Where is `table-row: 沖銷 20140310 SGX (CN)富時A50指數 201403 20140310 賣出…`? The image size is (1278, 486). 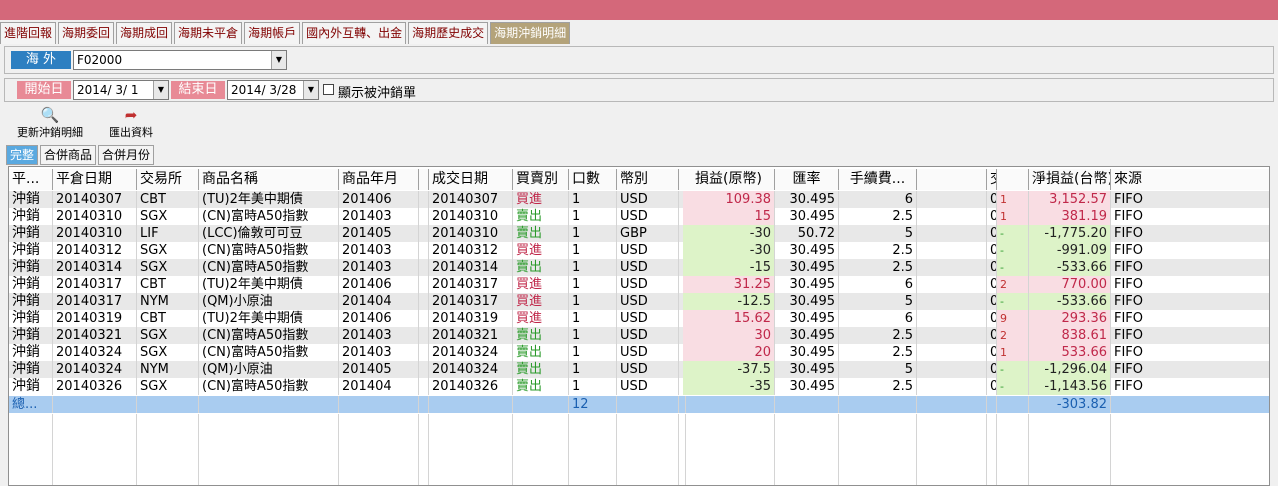 table-row: 沖銷 20140310 SGX (CN)富時A50指數 201403 20140310 賣出… is located at coordinates (639, 216).